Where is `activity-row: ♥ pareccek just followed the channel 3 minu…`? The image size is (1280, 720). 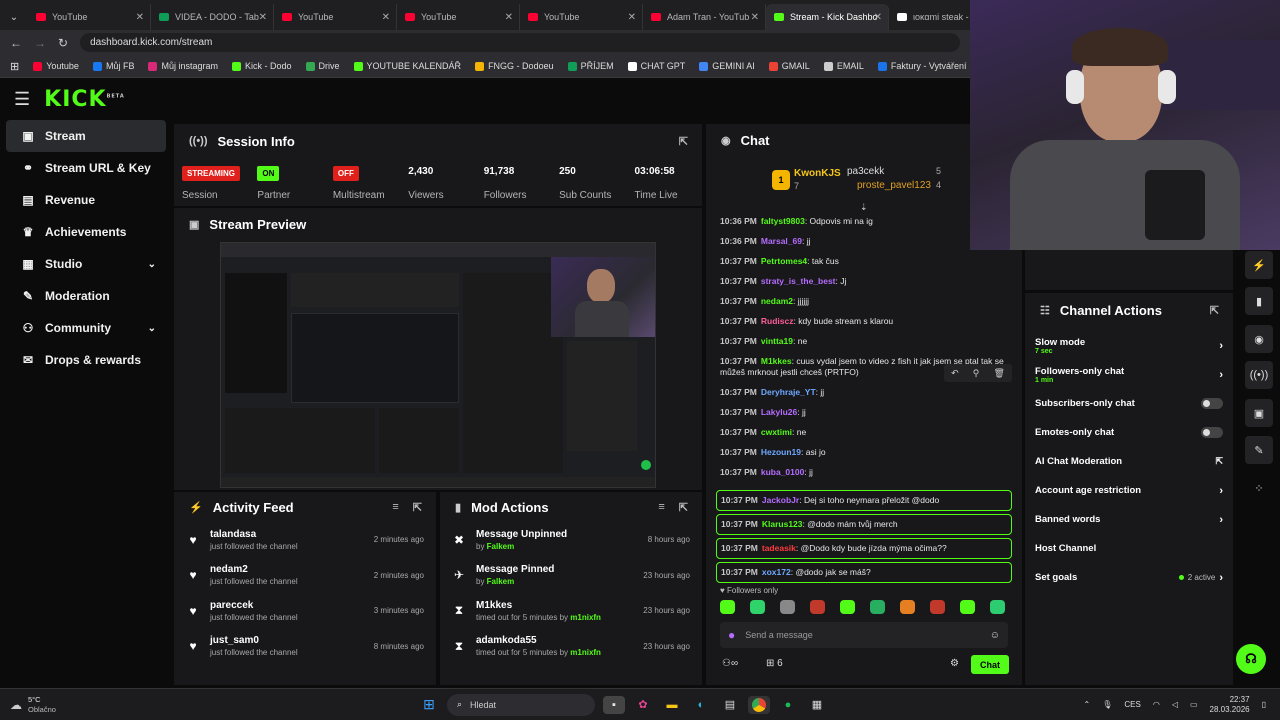 activity-row: ♥ pareccek just followed the channel 3 minu… is located at coordinates (305, 611).